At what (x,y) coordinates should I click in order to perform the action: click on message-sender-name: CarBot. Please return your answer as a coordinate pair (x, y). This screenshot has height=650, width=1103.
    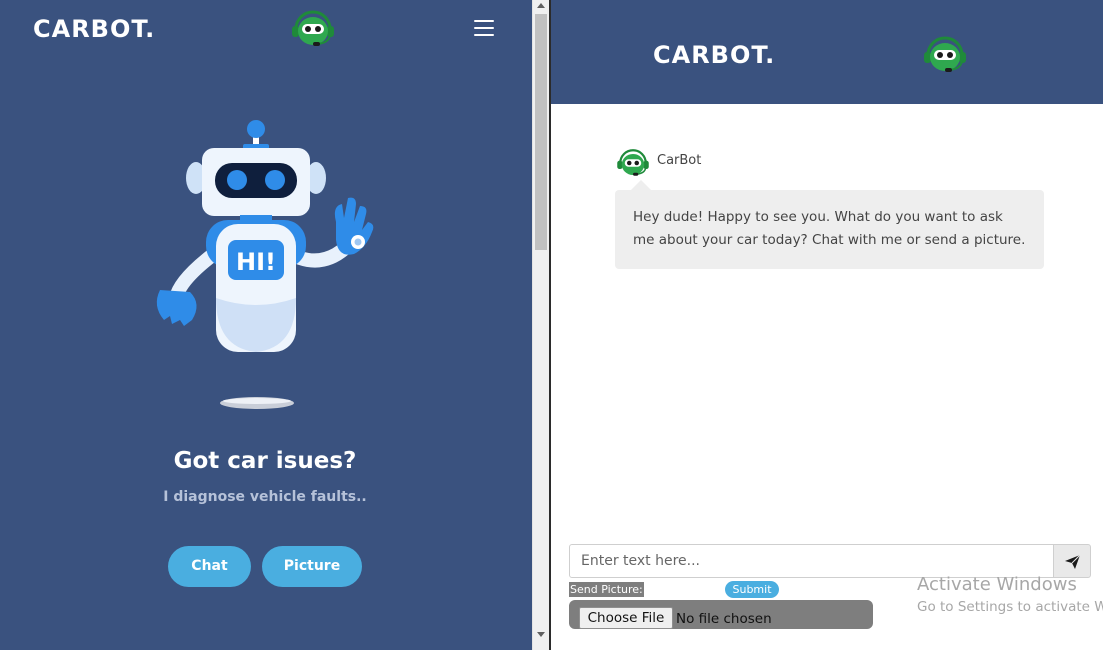
    Looking at the image, I should click on (679, 160).